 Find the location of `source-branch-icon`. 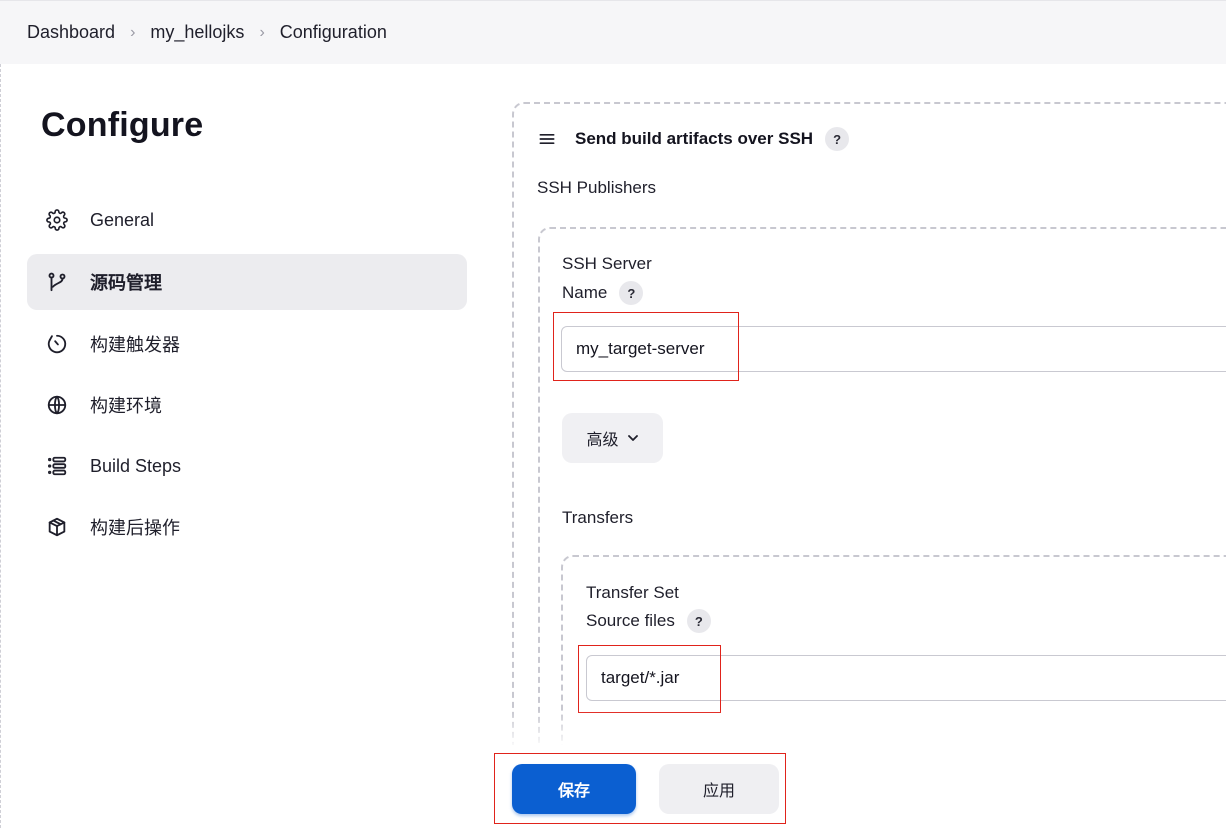

source-branch-icon is located at coordinates (57, 282).